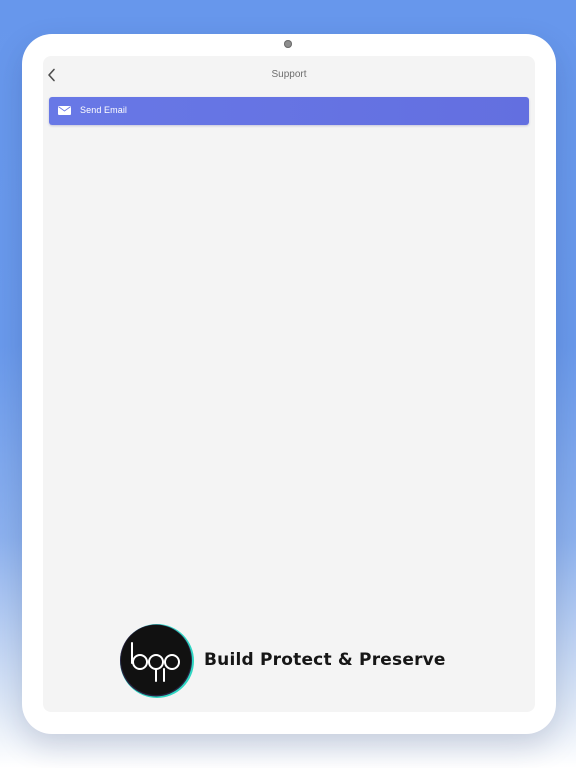 The height and width of the screenshot is (768, 576). What do you see at coordinates (104, 110) in the screenshot?
I see `send-email-label: Send Email` at bounding box center [104, 110].